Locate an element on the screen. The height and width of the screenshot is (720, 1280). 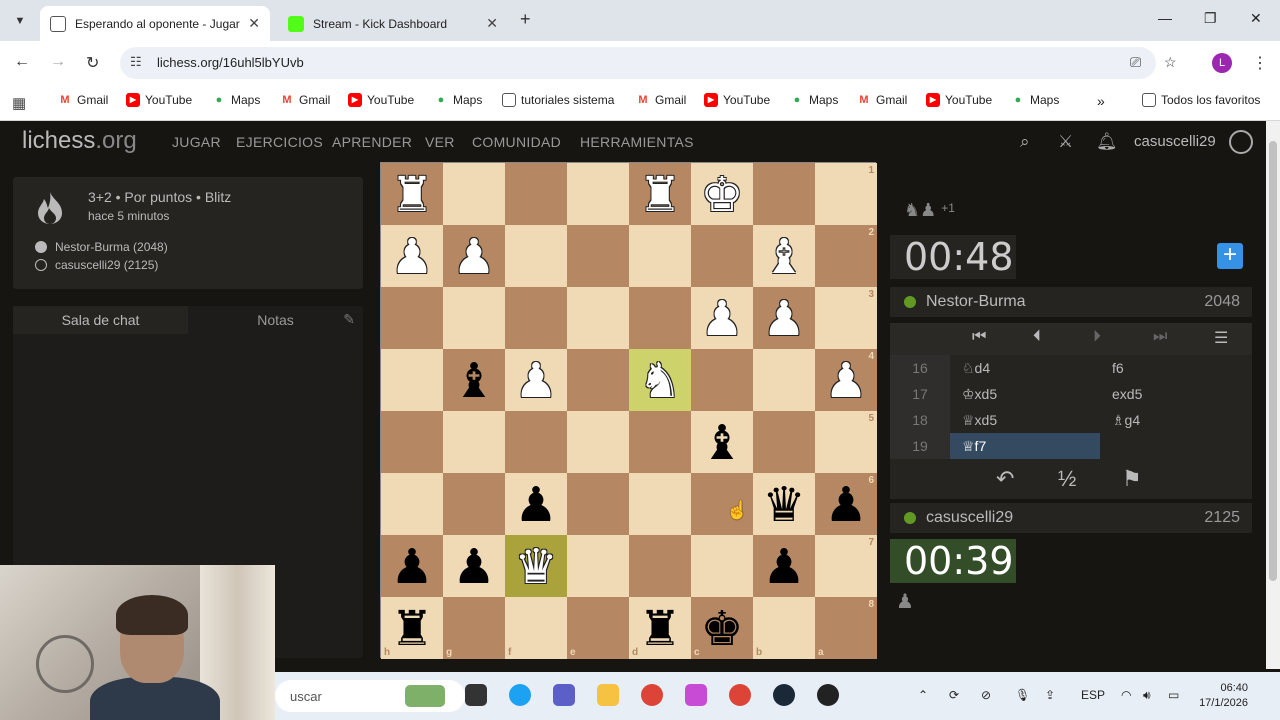
piece-black: ♛ is located at coordinates (784, 505).